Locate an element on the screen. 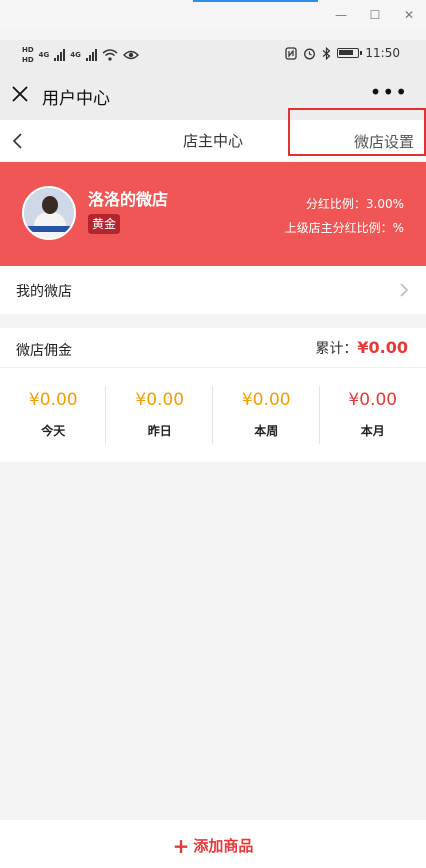 The width and height of the screenshot is (426, 868). avatar-stripe is located at coordinates (49, 229).